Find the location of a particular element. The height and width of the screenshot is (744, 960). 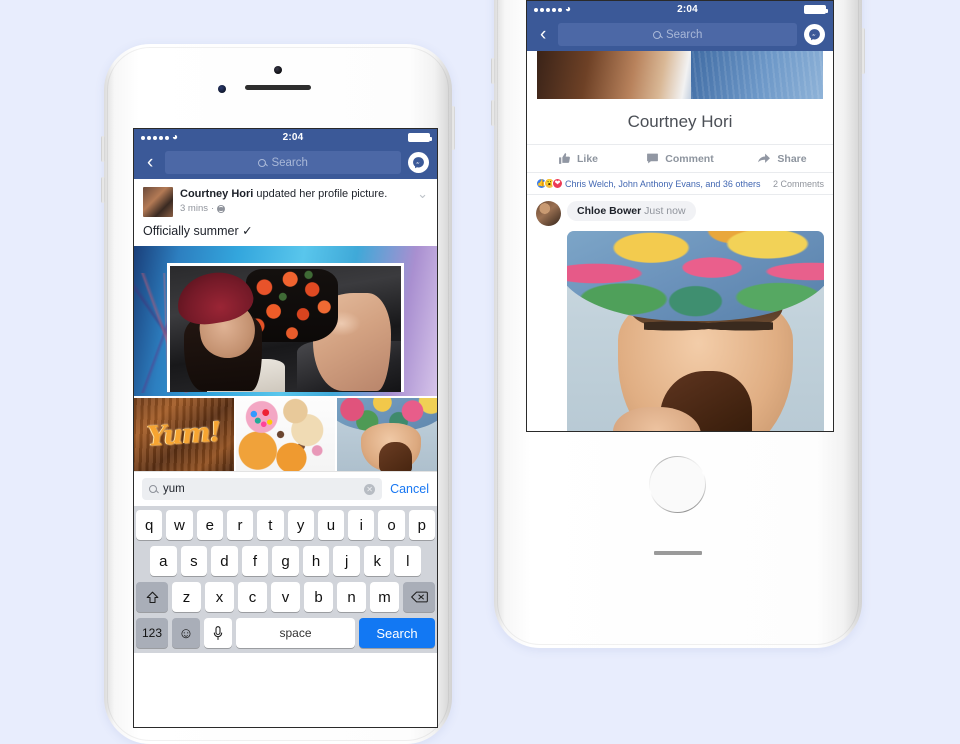

front-camera-icon is located at coordinates (278, 70).